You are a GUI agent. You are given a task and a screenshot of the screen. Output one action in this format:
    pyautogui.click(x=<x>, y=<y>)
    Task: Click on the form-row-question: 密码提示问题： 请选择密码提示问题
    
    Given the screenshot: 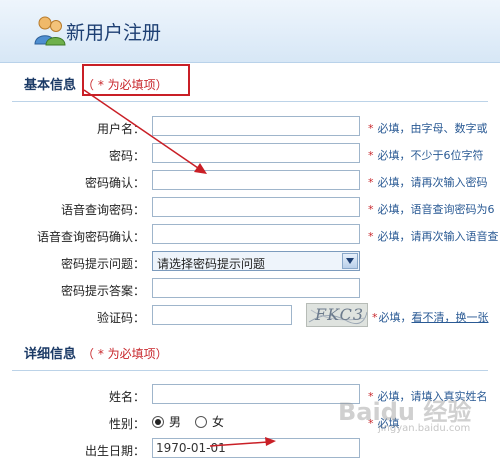 What is the action you would take?
    pyautogui.click(x=250, y=263)
    